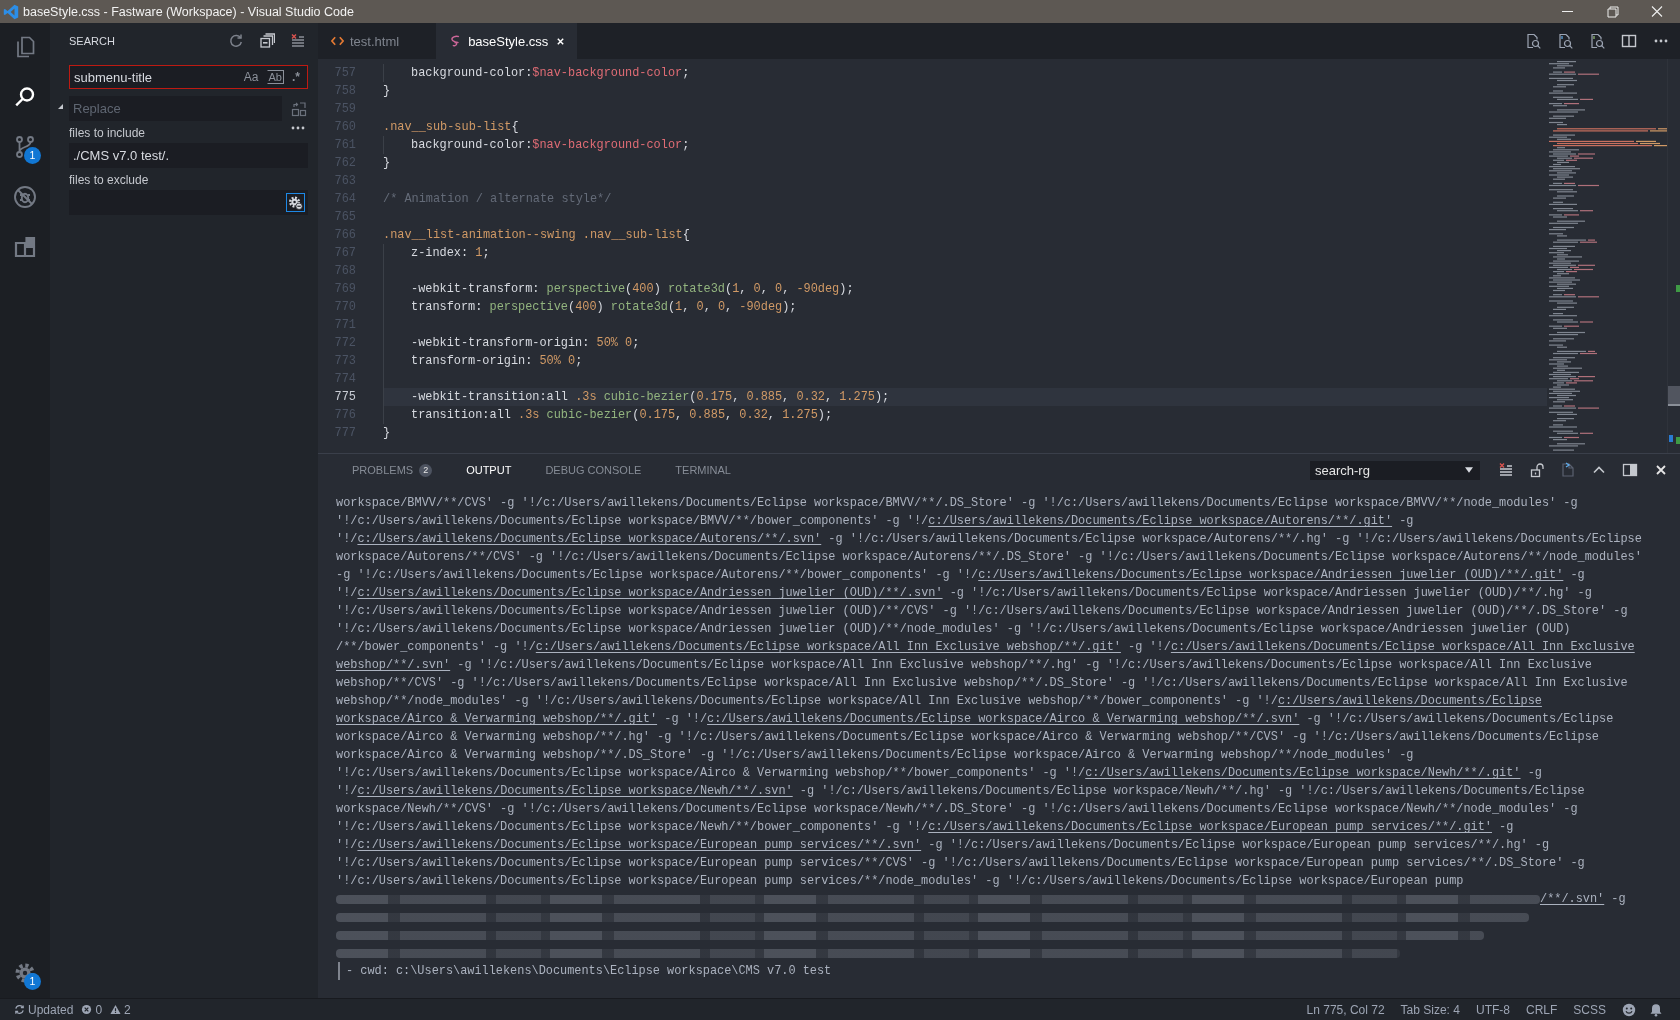 The image size is (1680, 1020). Describe the element at coordinates (561, 41) in the screenshot. I see `close-icon` at that location.